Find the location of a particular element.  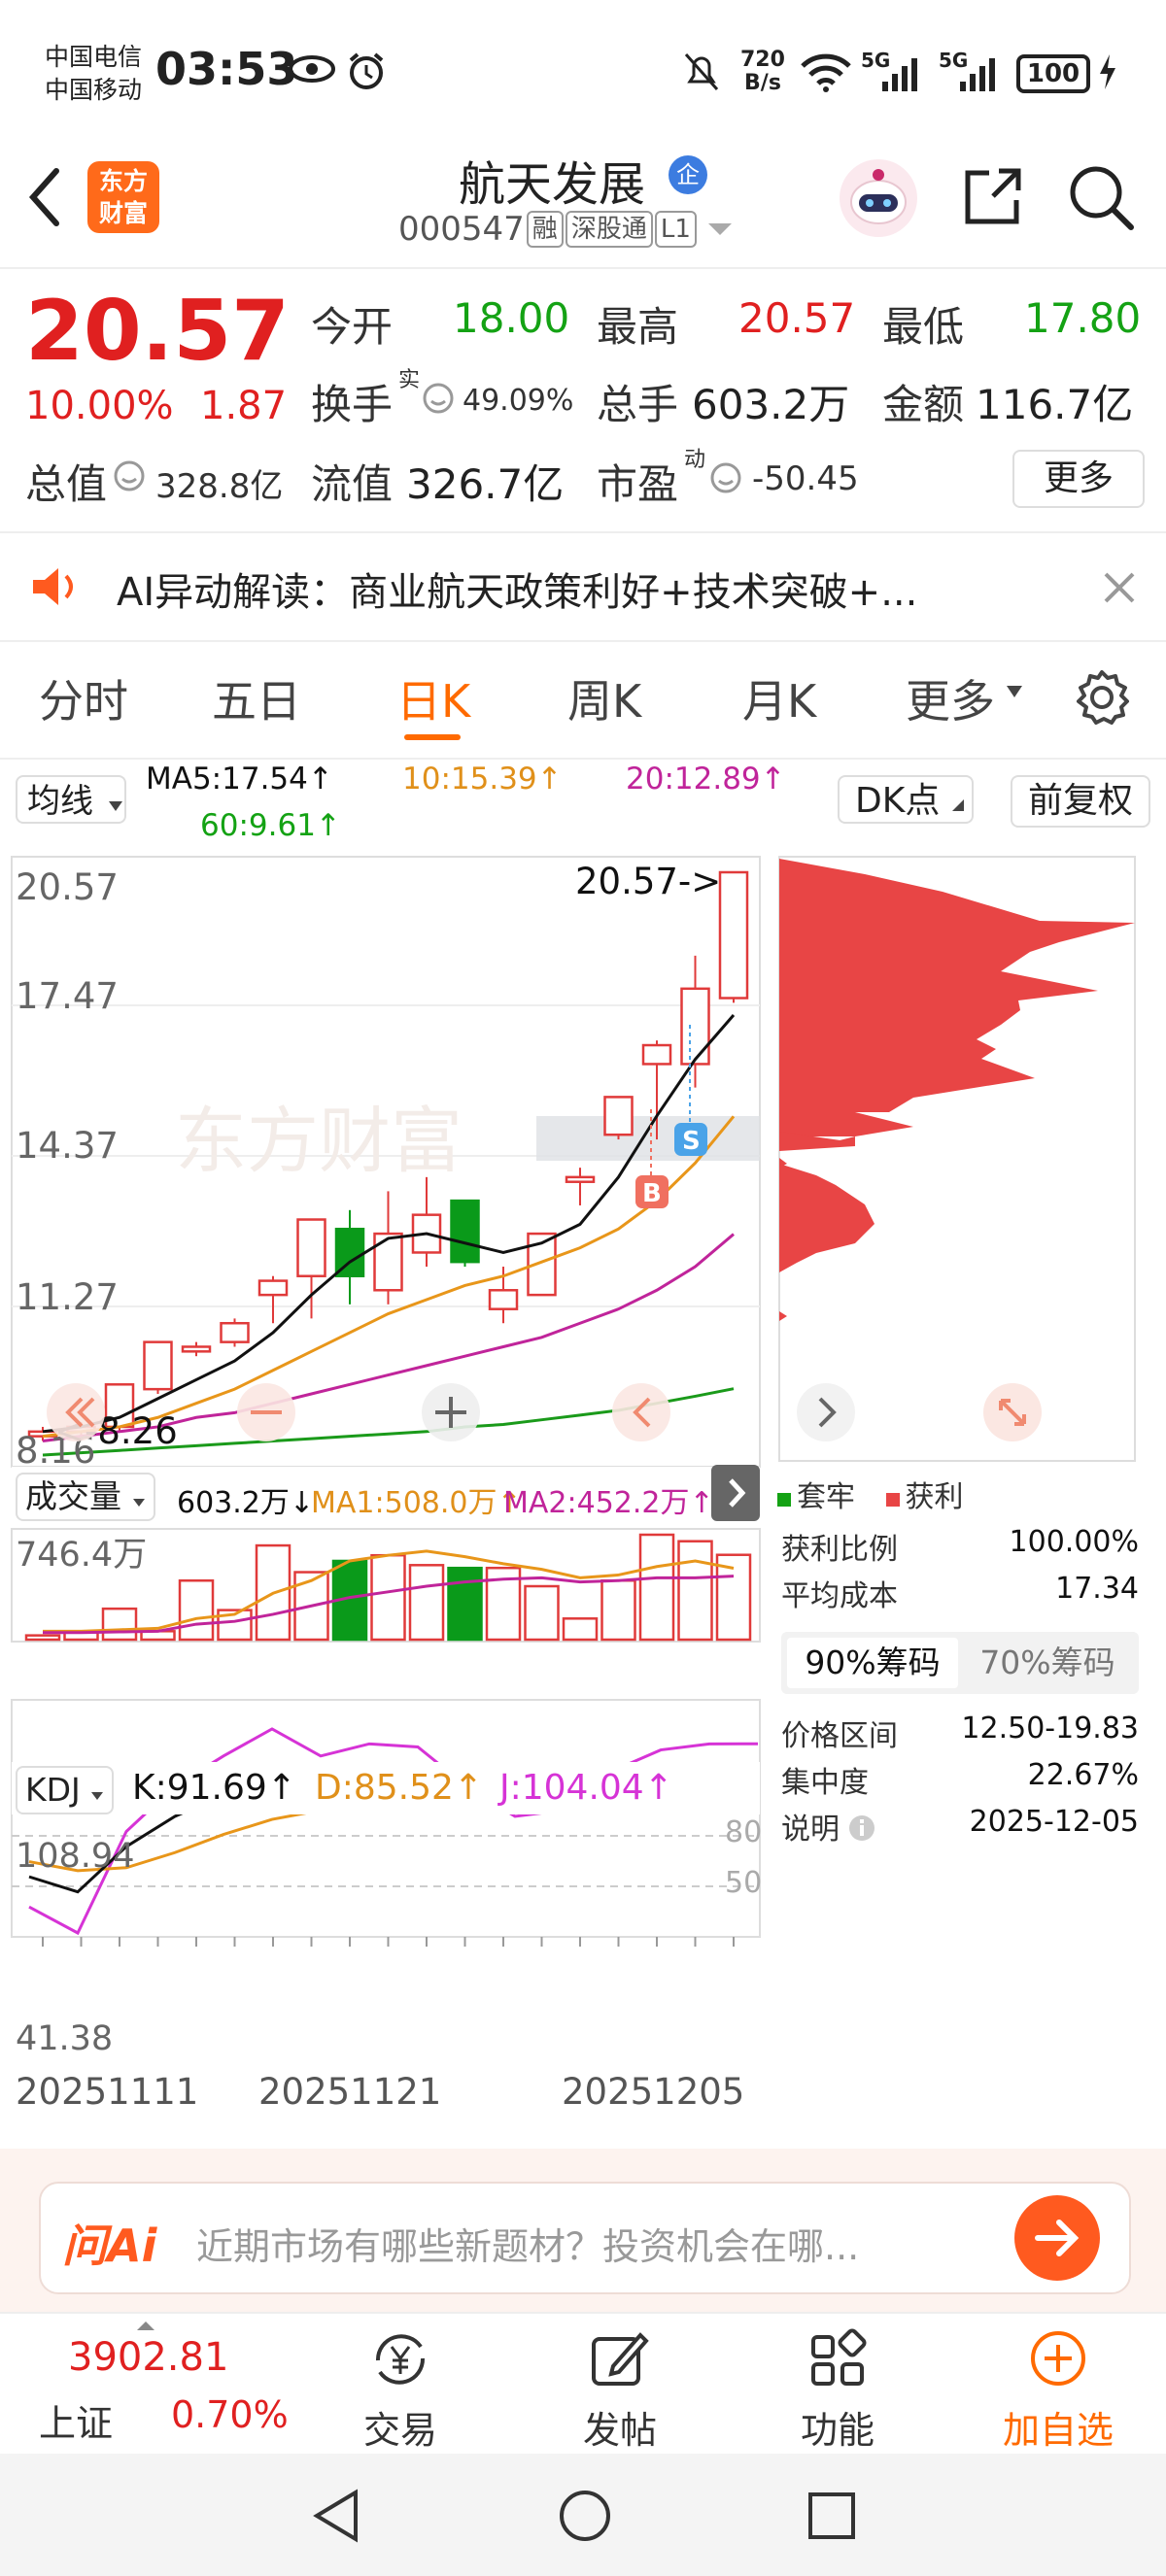

arrow-right-icon is located at coordinates (1057, 2238).